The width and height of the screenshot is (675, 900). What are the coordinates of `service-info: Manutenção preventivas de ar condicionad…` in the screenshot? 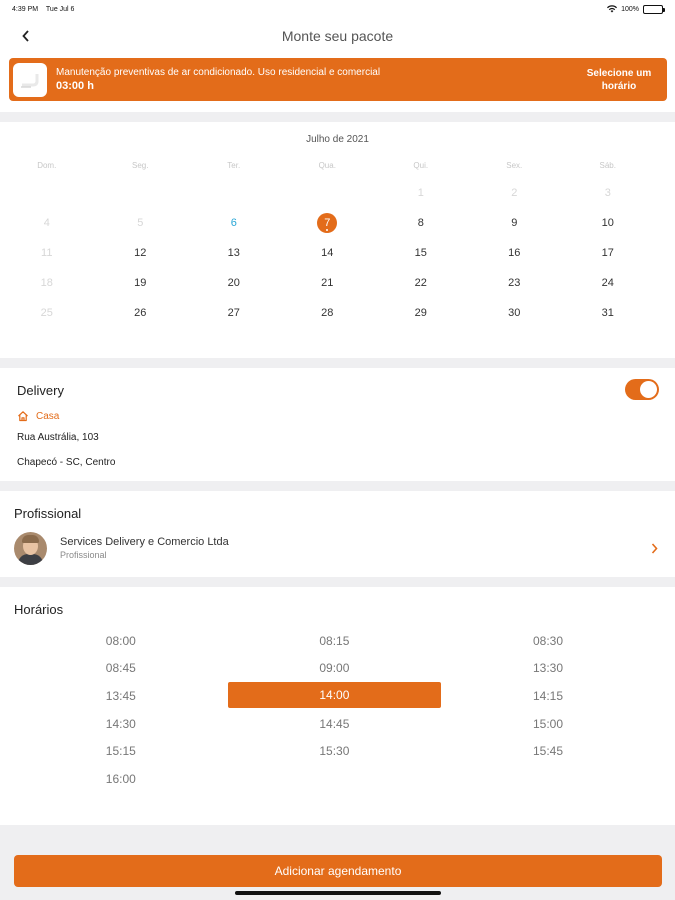 It's located at (315, 79).